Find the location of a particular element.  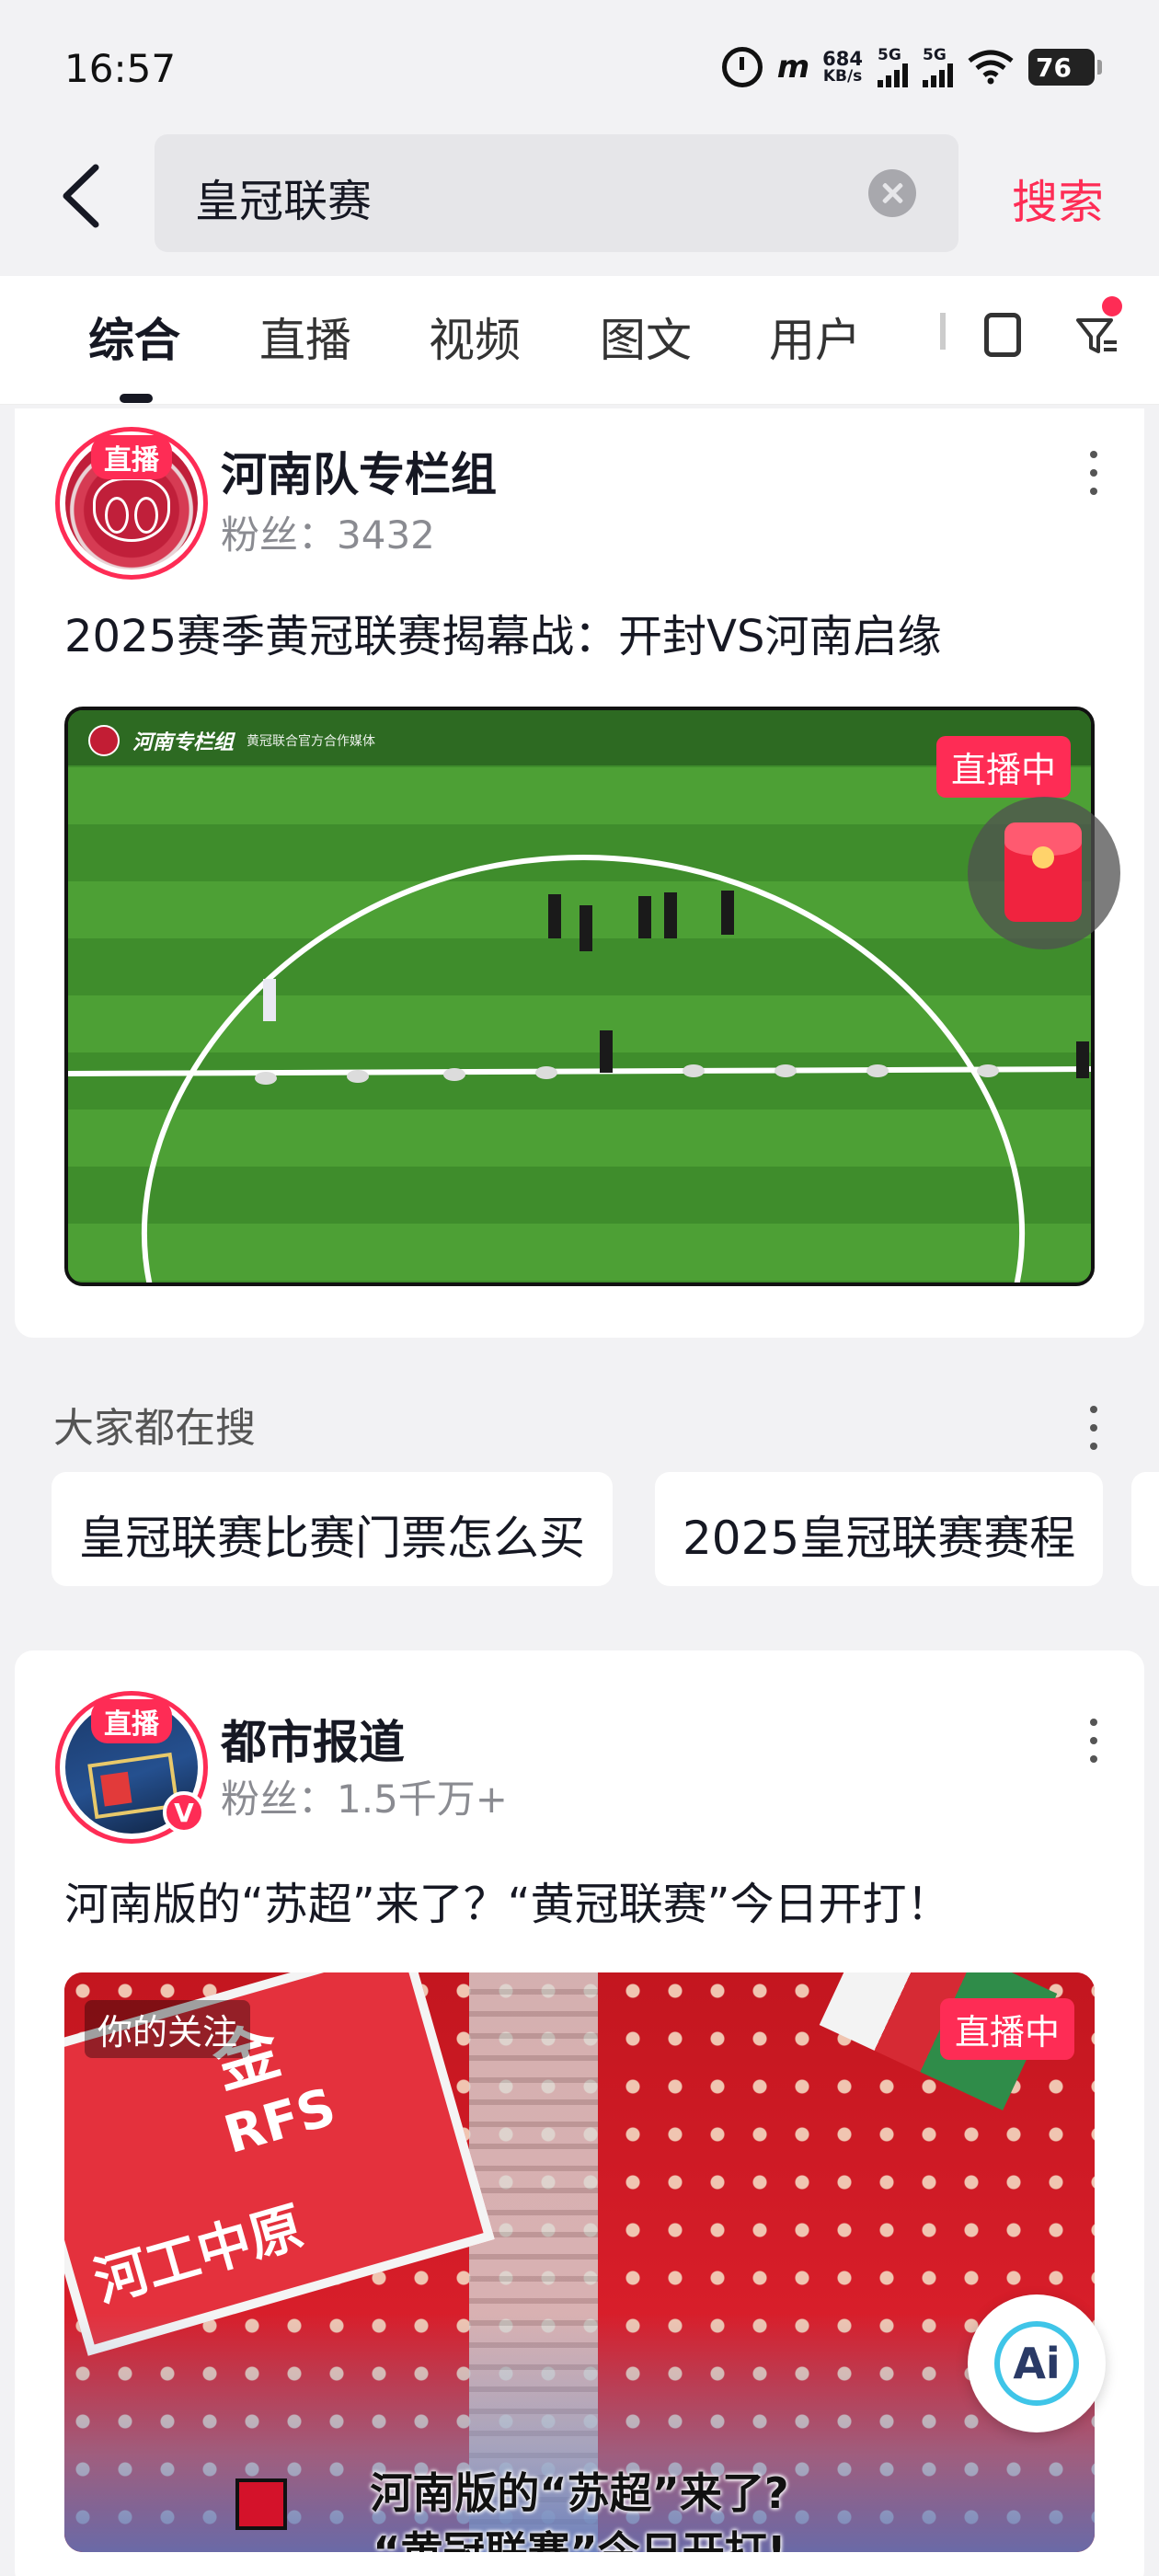

back-arrow-icon is located at coordinates (82, 196).